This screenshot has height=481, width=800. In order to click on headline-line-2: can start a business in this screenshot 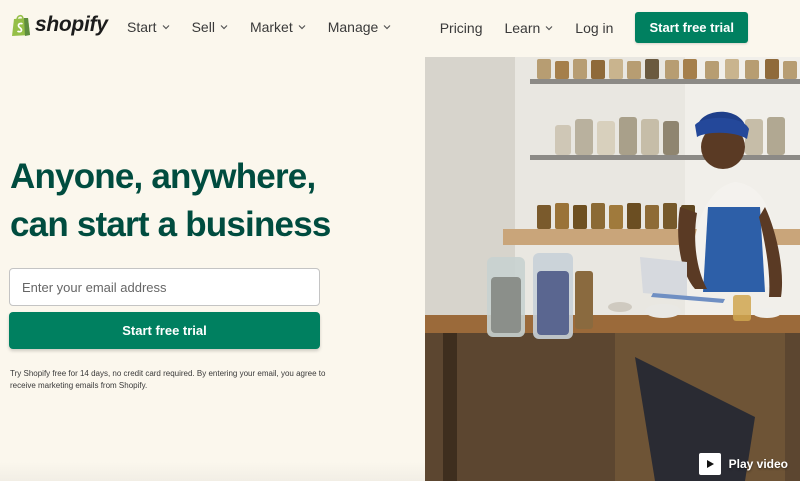, I will do `click(170, 224)`.